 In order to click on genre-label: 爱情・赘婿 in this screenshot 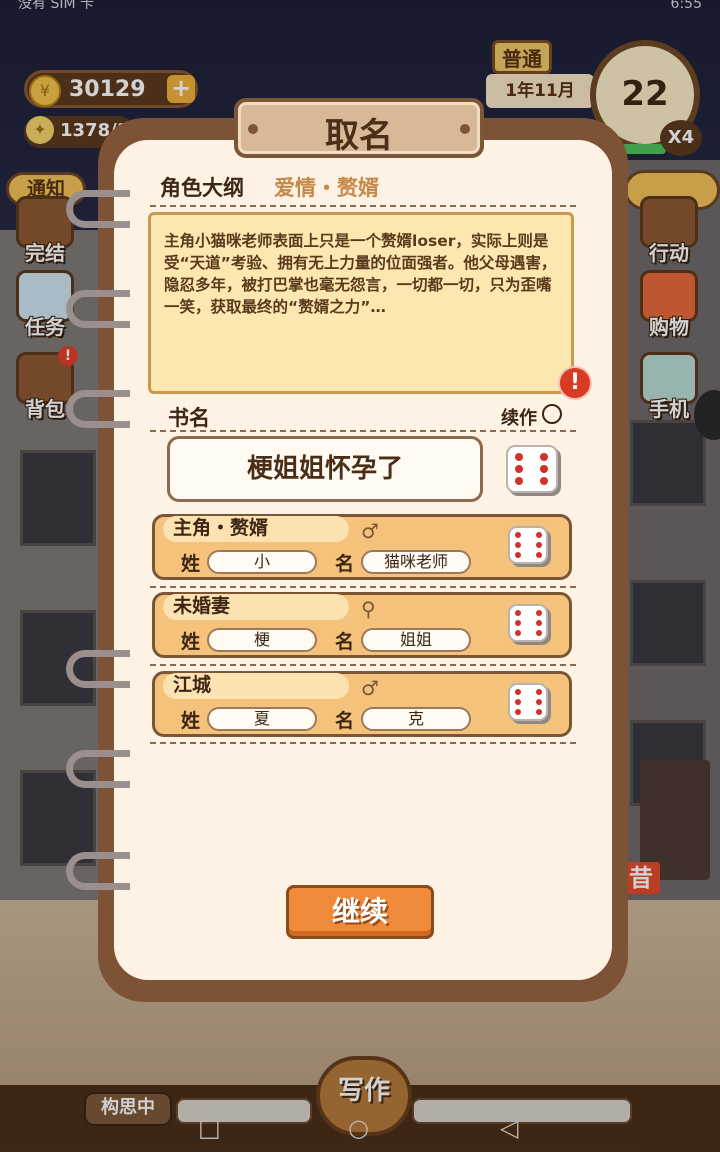, I will do `click(326, 188)`.